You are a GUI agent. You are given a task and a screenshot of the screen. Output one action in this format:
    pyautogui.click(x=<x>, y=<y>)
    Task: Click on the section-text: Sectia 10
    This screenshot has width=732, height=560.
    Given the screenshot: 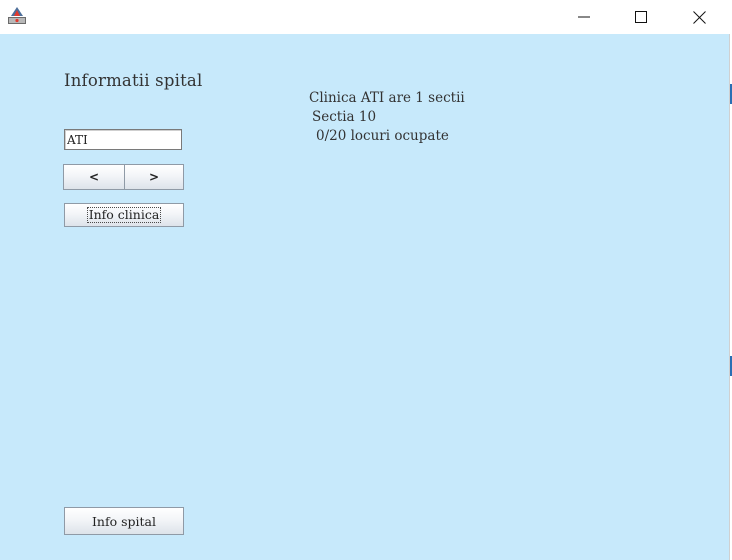 What is the action you would take?
    pyautogui.click(x=344, y=117)
    